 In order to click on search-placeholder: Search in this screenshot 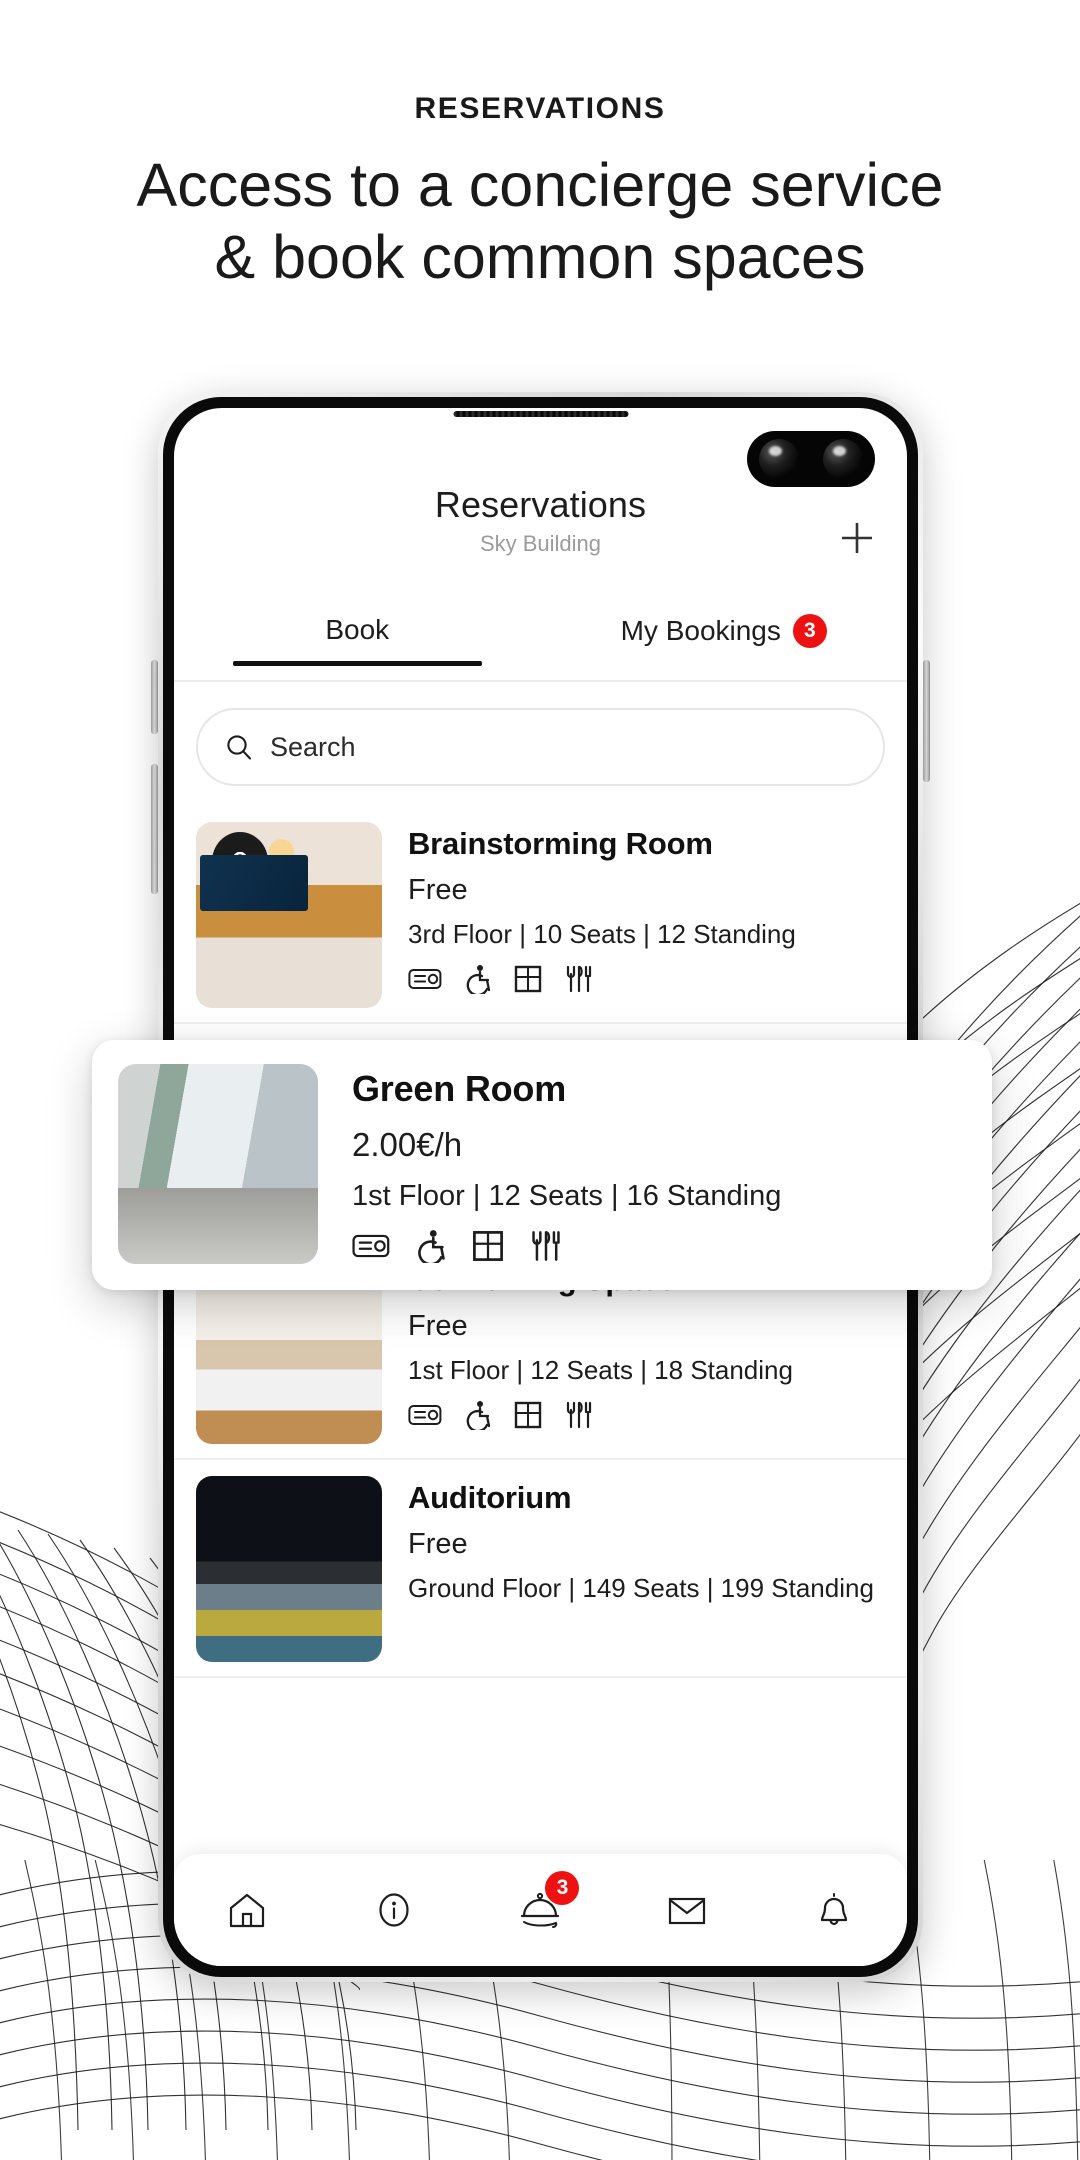, I will do `click(313, 746)`.